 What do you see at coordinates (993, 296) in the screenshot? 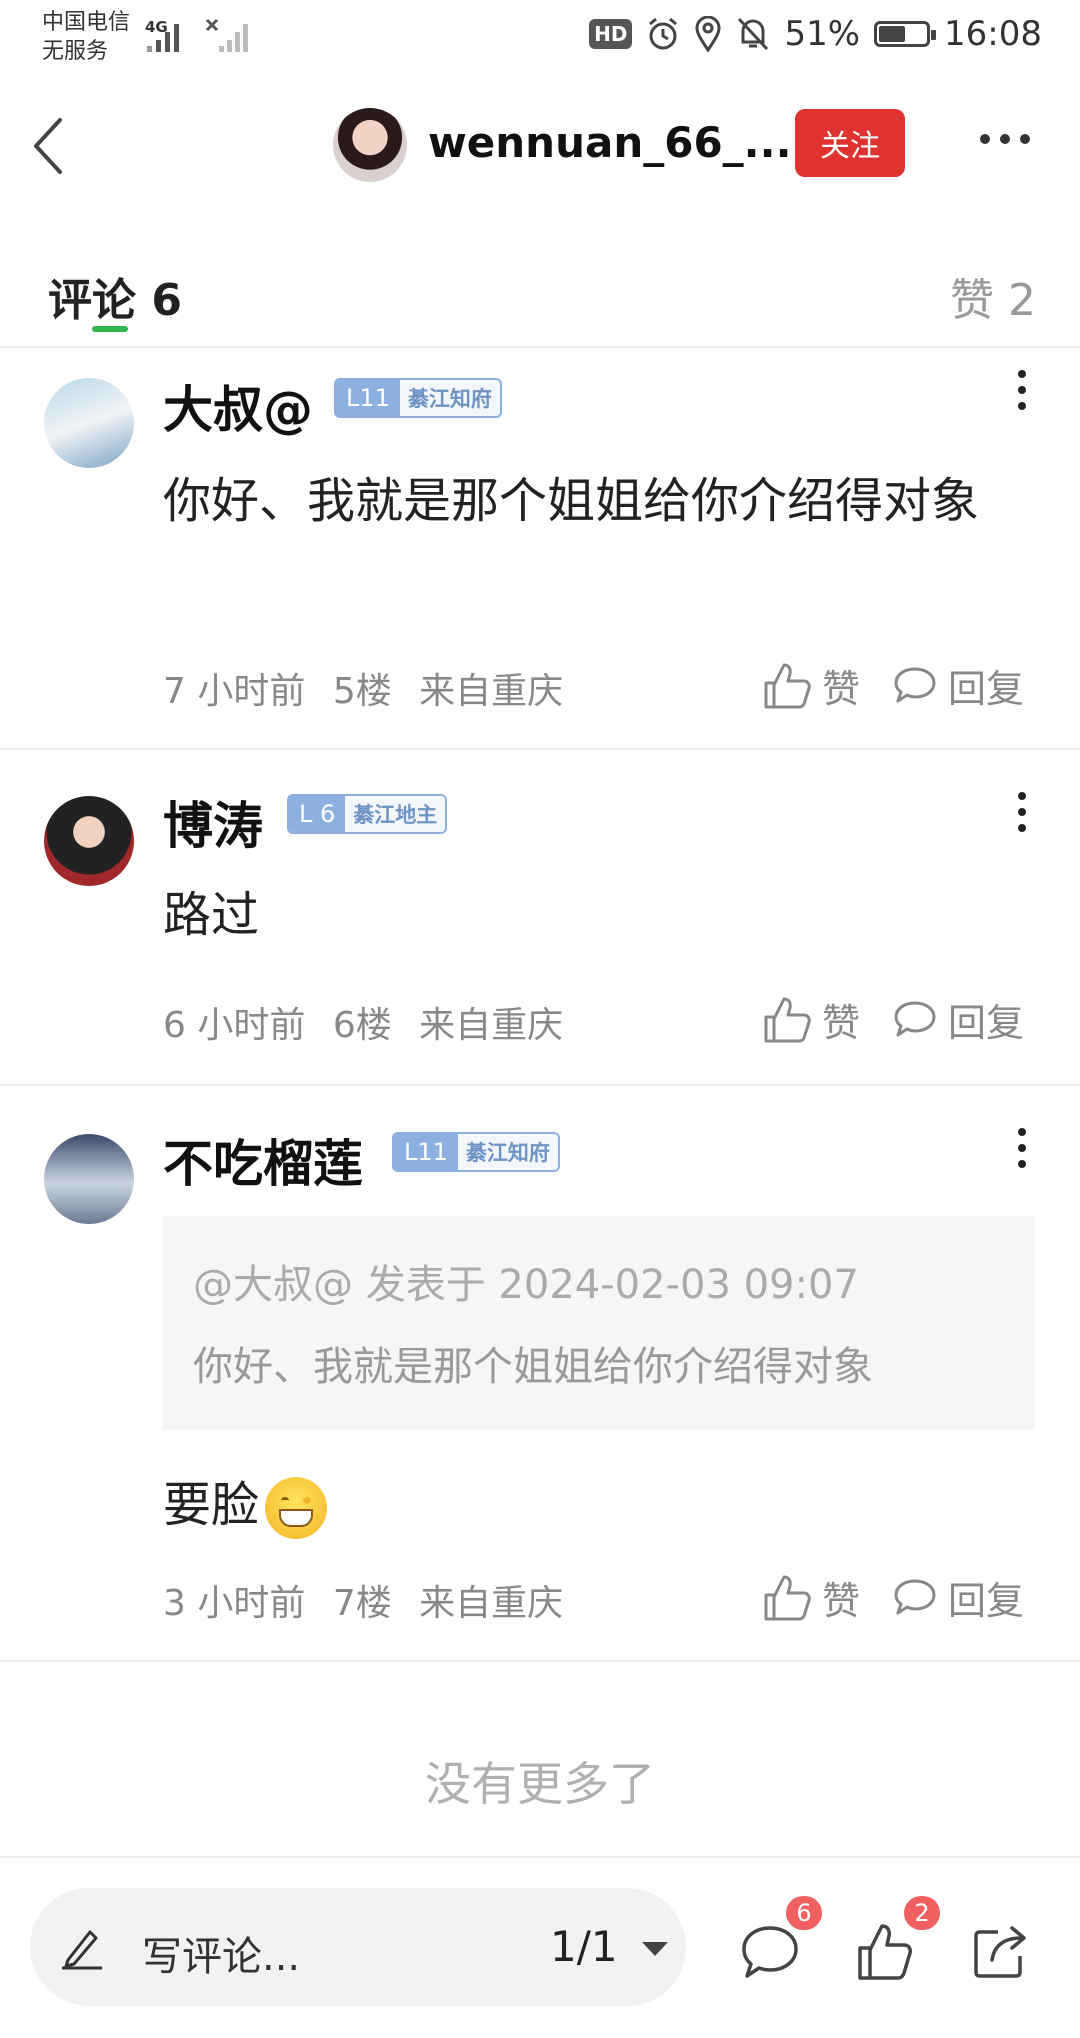
I see `tab-likes: 赞 2` at bounding box center [993, 296].